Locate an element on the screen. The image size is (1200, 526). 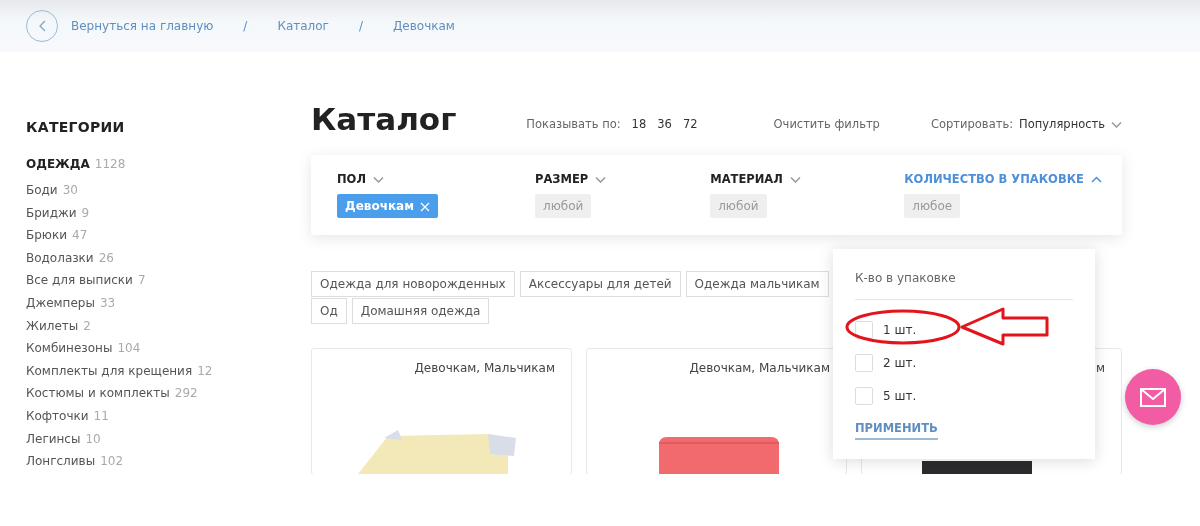
category-count: 26 is located at coordinates (106, 257).